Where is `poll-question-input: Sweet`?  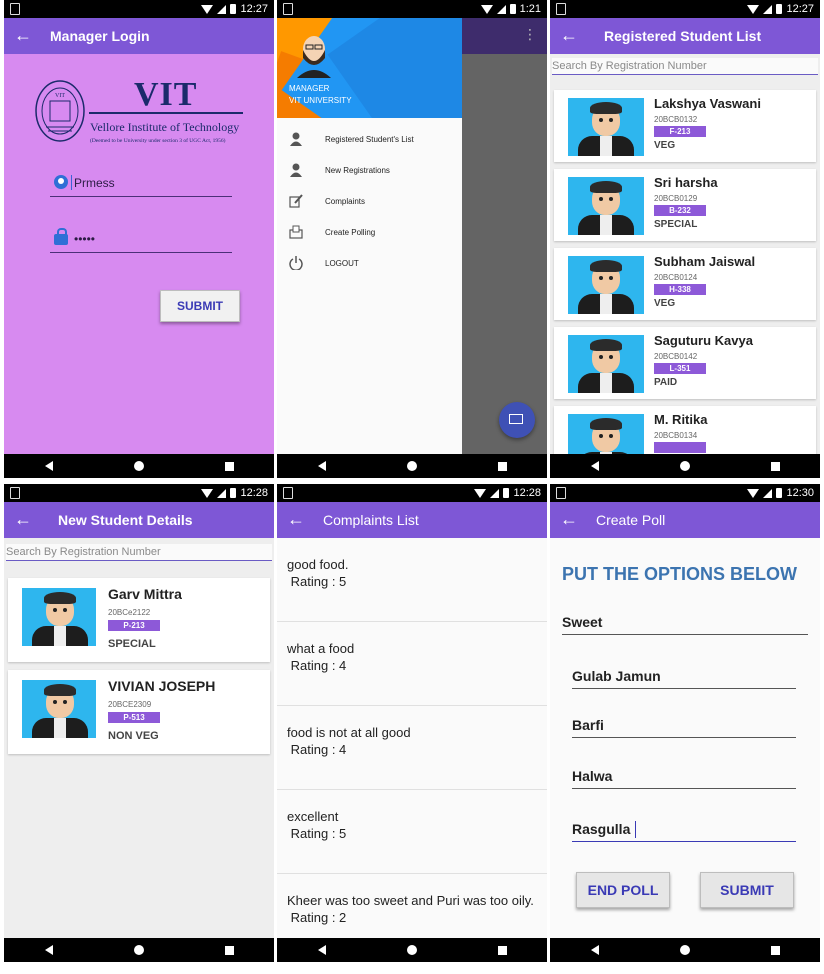 poll-question-input: Sweet is located at coordinates (685, 622).